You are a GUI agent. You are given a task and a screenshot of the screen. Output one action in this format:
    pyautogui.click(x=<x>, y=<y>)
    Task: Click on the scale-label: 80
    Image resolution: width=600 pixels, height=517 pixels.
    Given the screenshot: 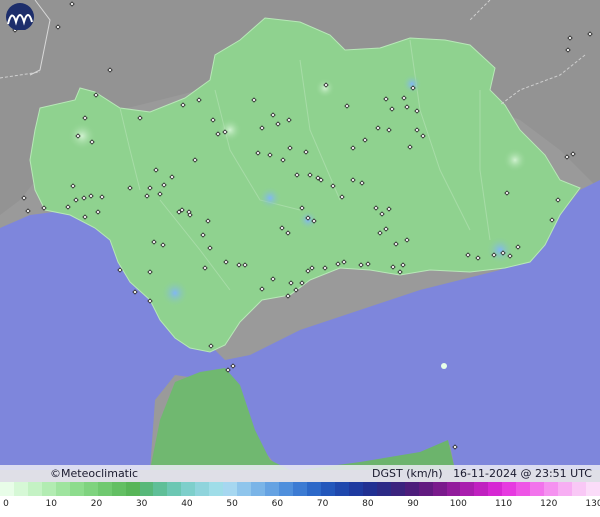 What is the action you would take?
    pyautogui.click(x=368, y=504)
    